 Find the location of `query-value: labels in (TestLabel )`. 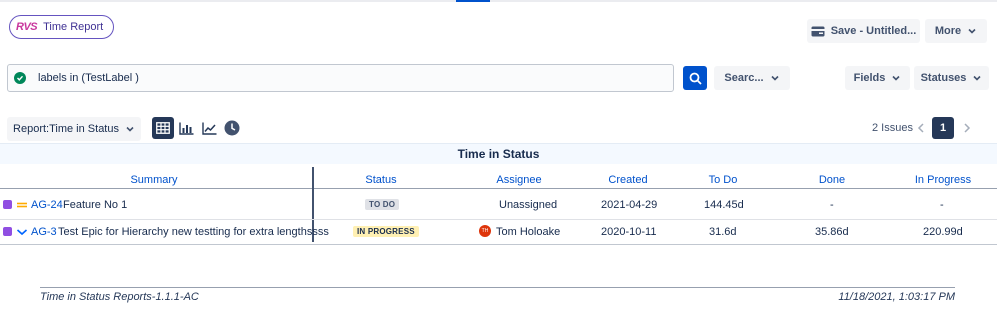

query-value: labels in (TestLabel ) is located at coordinates (88, 78).